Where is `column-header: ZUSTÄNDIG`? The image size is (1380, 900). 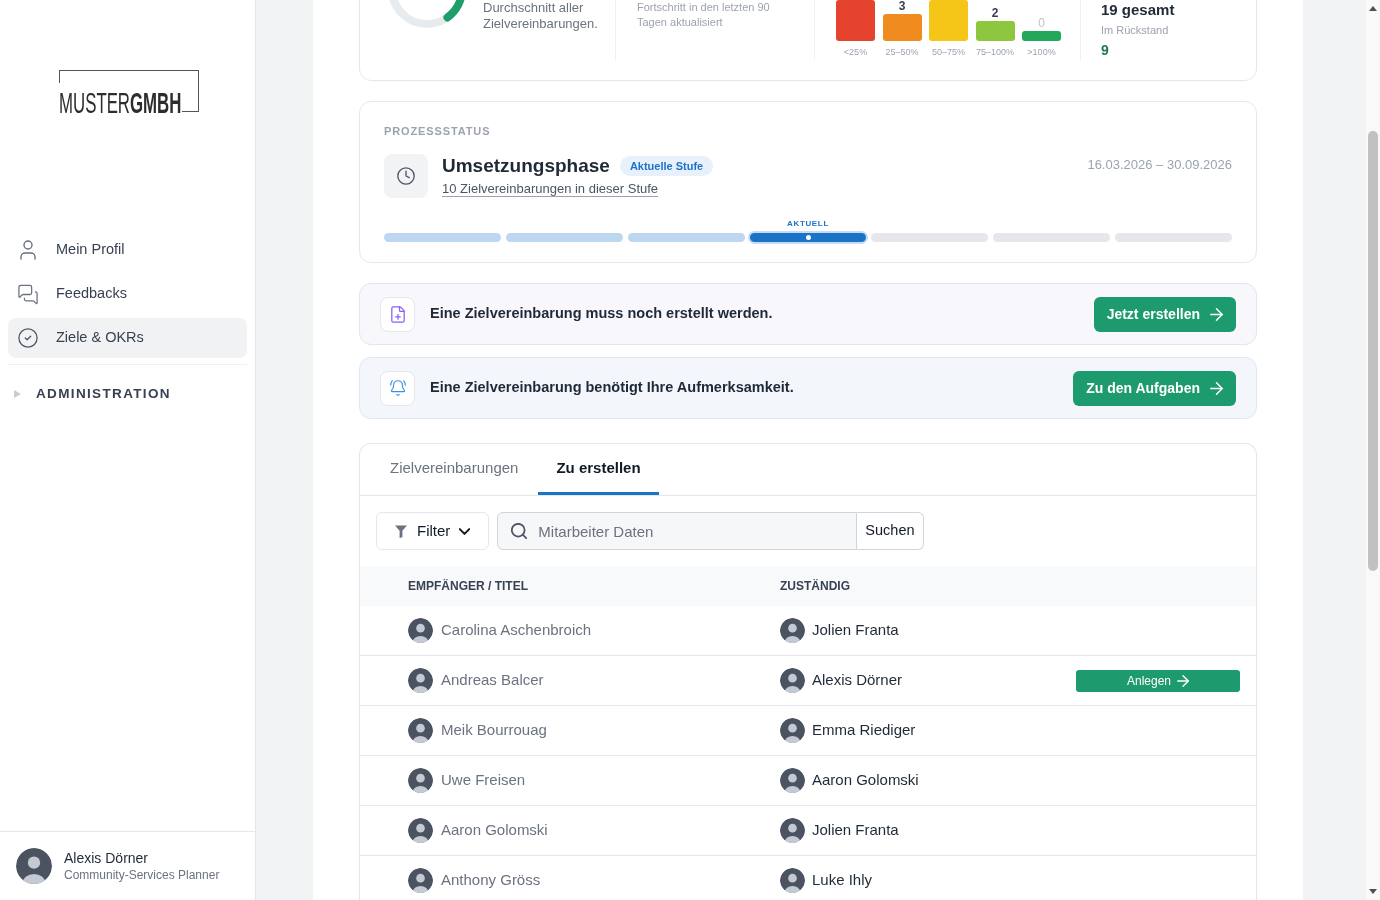 column-header: ZUSTÄNDIG is located at coordinates (815, 586).